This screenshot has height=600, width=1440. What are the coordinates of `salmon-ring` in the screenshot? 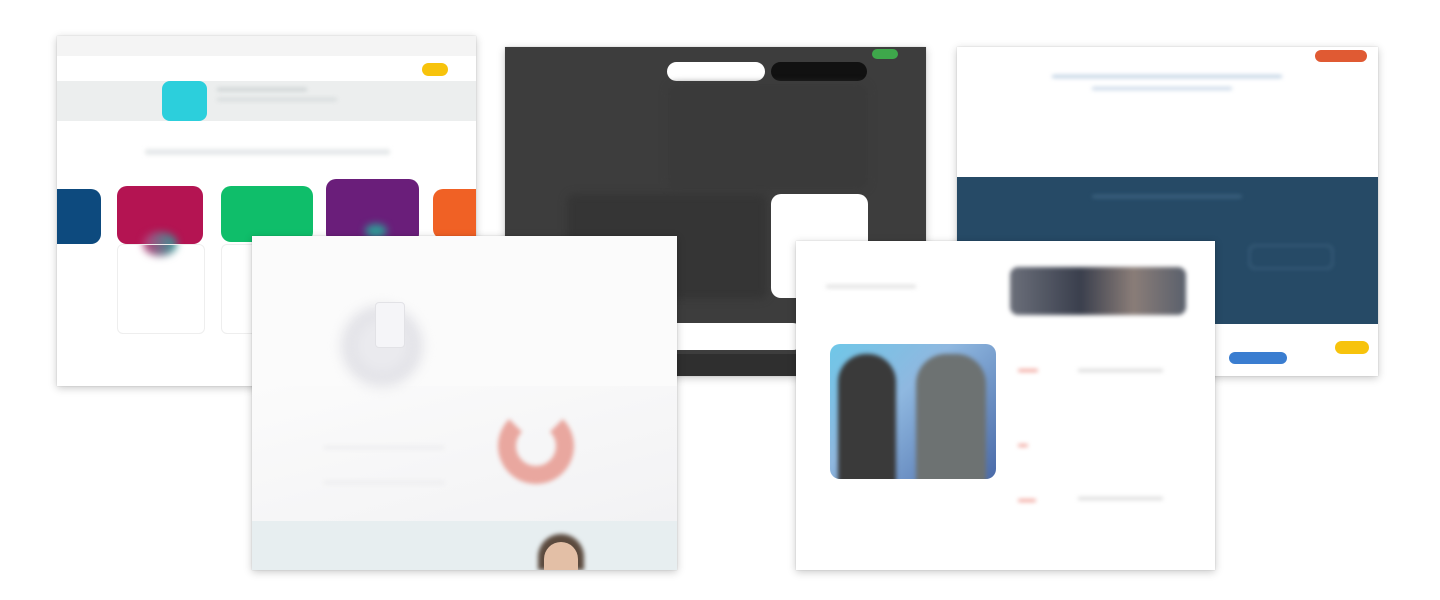 It's located at (536, 446).